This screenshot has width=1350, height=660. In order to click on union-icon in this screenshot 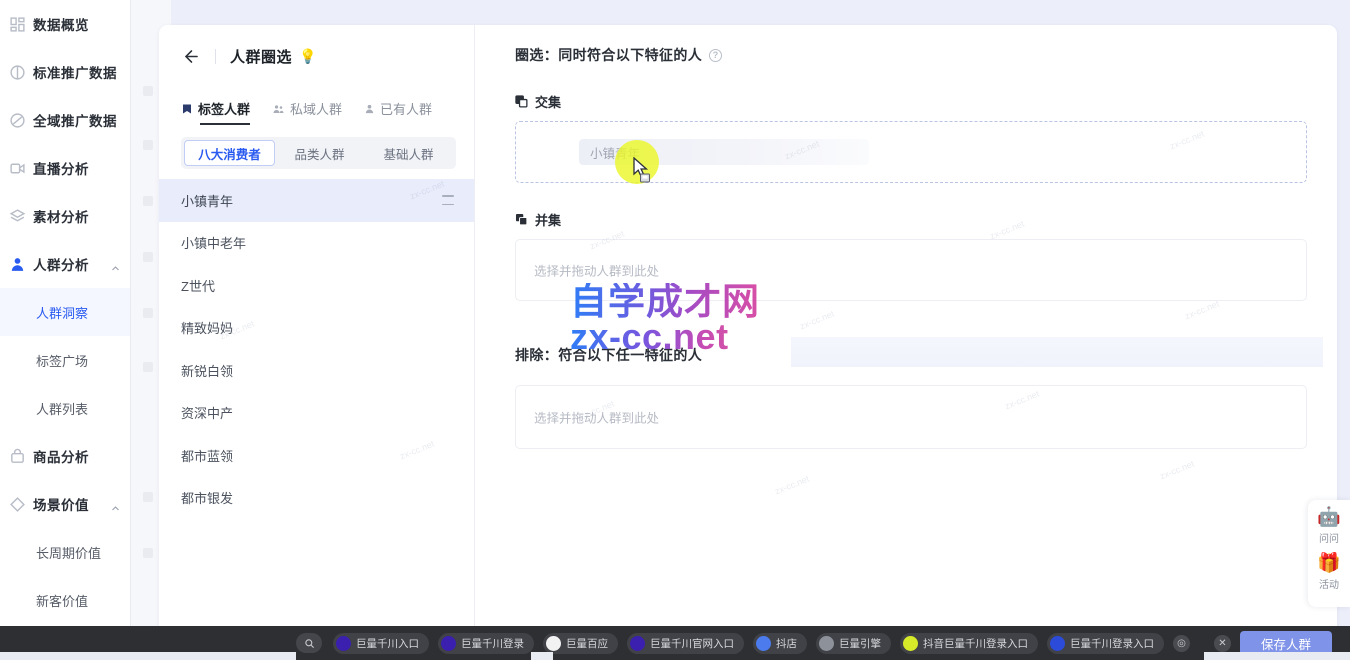, I will do `click(521, 219)`.